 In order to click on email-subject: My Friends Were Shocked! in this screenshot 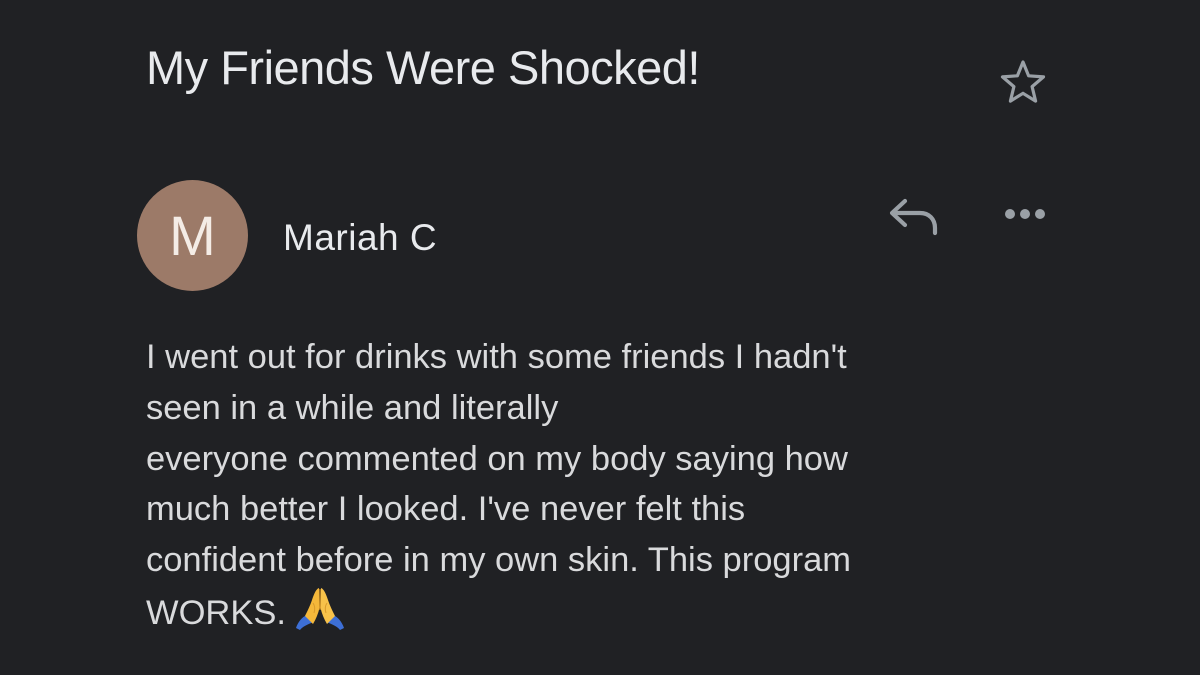, I will do `click(423, 67)`.